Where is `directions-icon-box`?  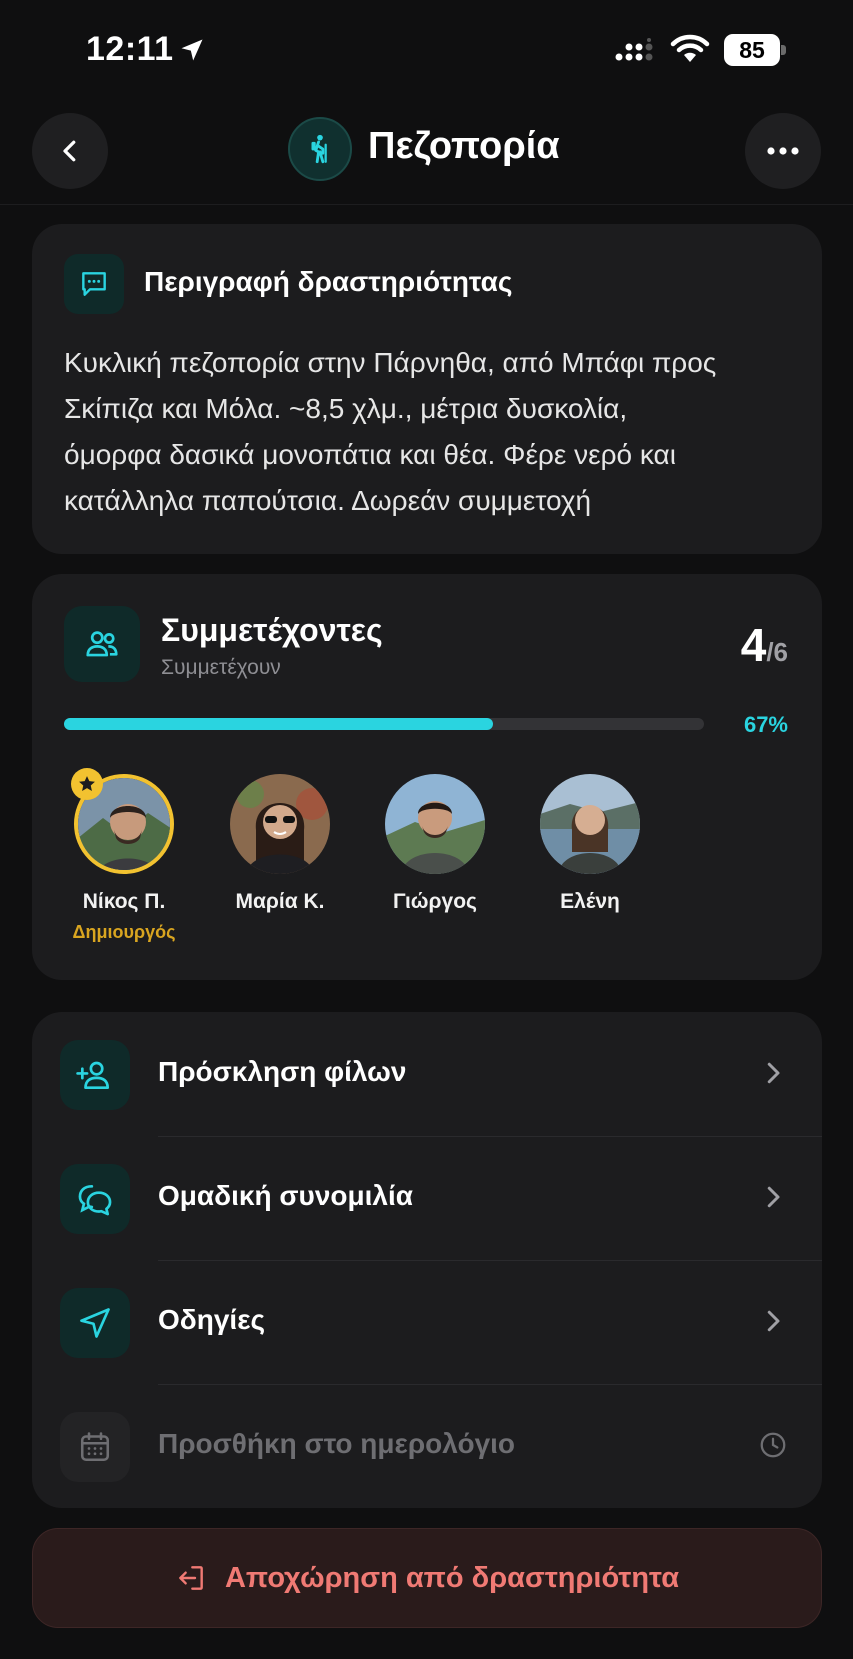 directions-icon-box is located at coordinates (95, 1323).